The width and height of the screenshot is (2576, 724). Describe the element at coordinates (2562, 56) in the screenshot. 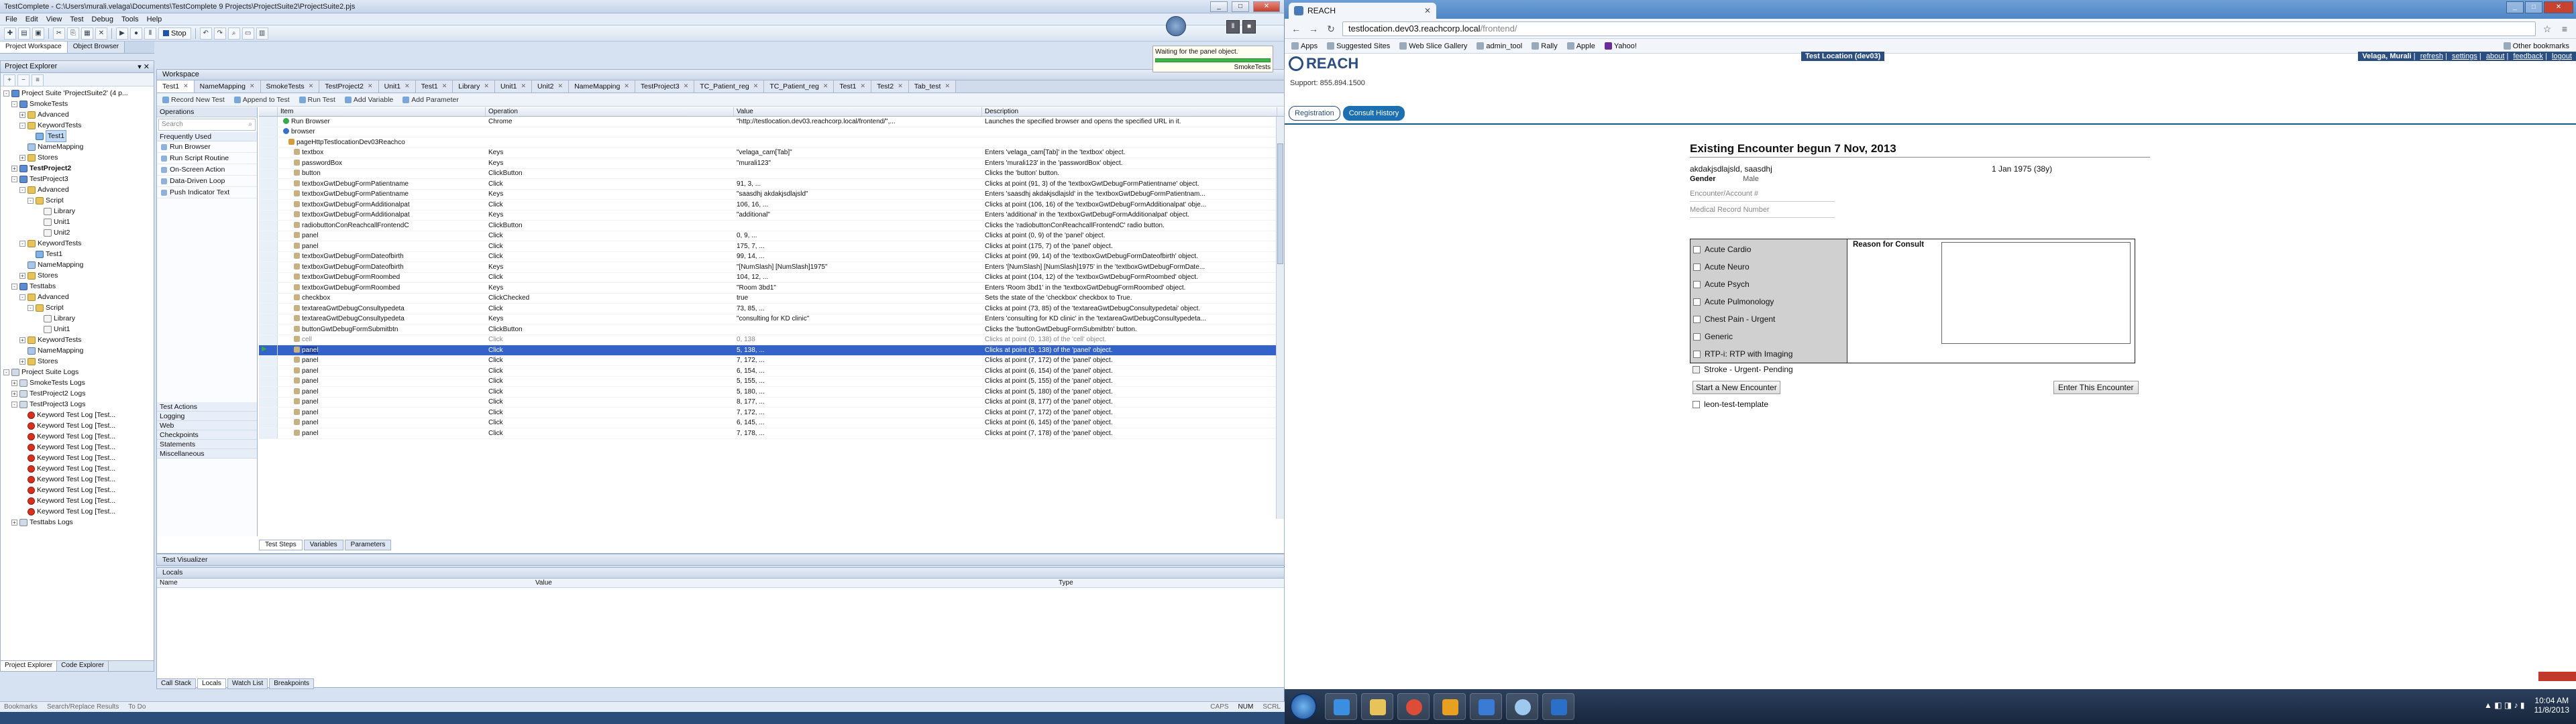

I see `link-logout: logout` at that location.